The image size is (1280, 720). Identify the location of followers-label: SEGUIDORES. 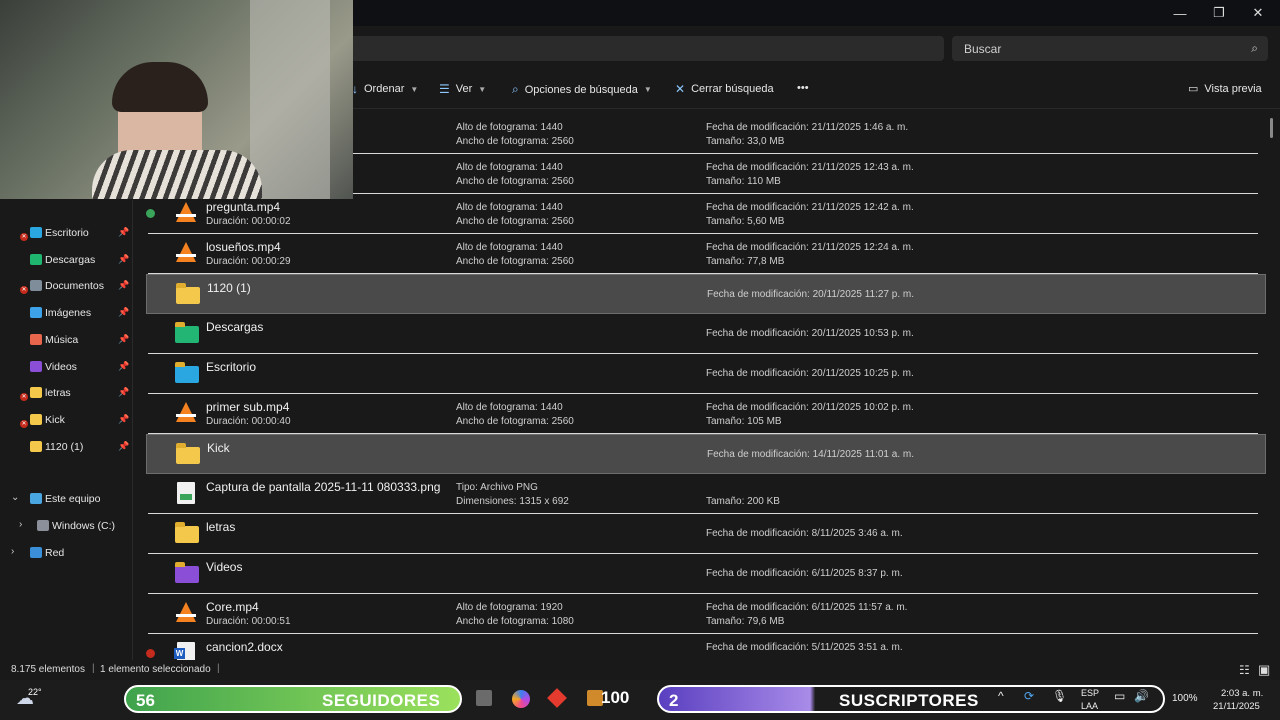
(381, 700).